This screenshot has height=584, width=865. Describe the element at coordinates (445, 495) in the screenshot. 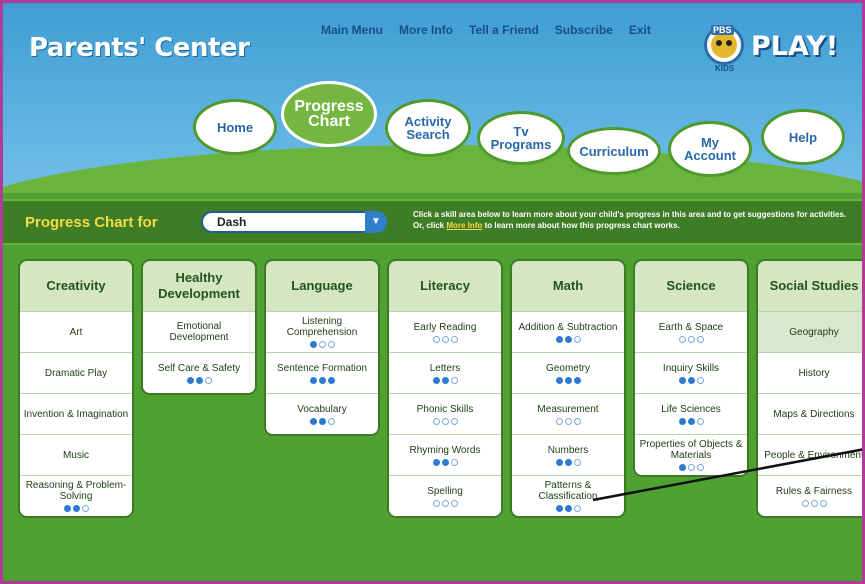

I see `skill-item: Spelling` at that location.